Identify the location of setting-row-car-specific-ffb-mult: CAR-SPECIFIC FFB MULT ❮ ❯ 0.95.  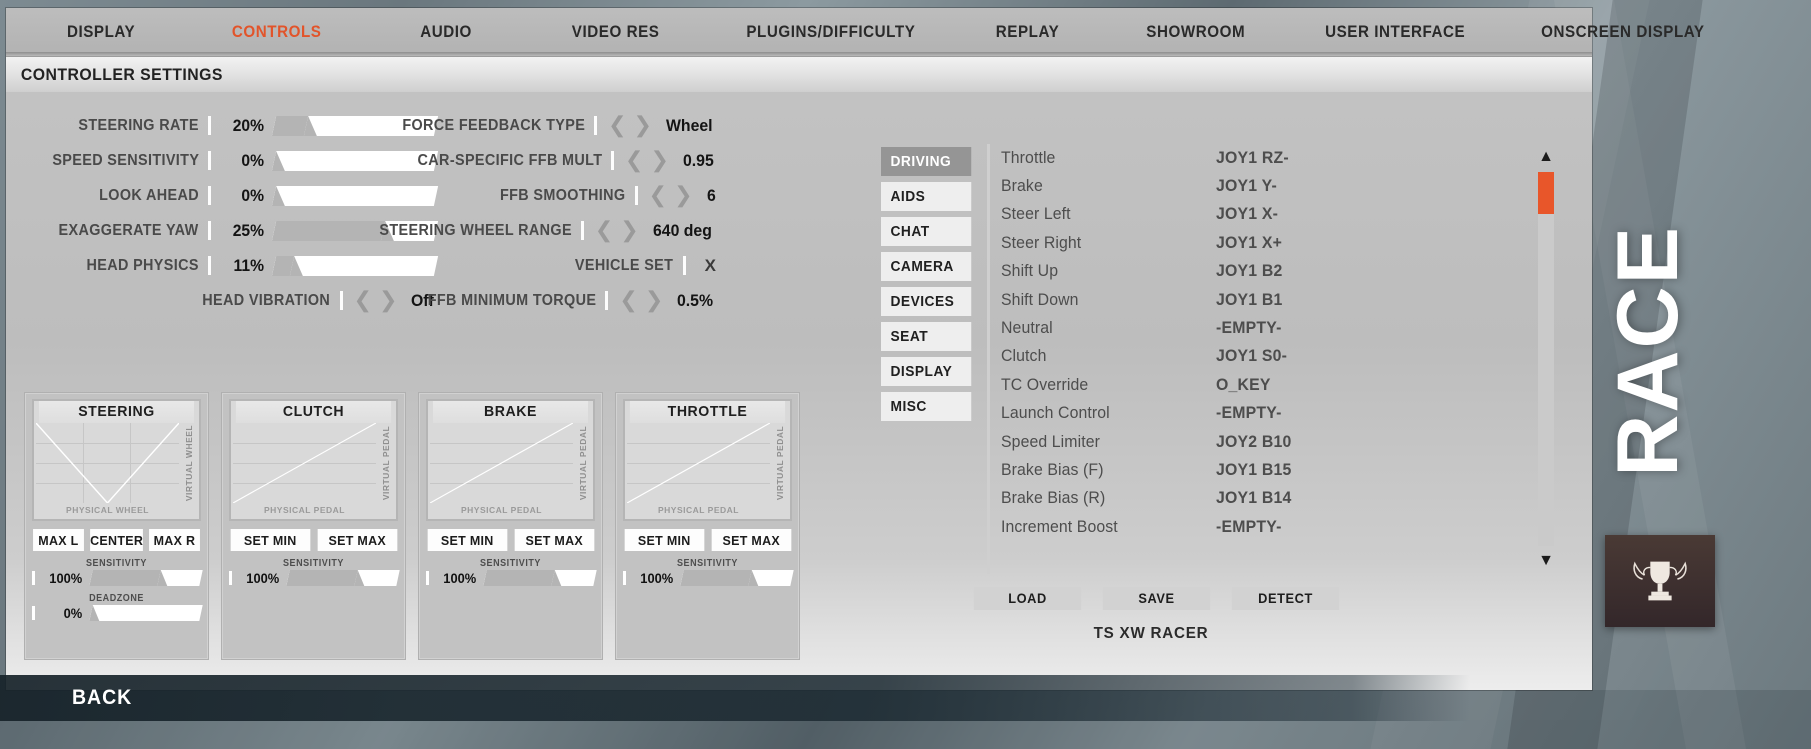
(551, 160).